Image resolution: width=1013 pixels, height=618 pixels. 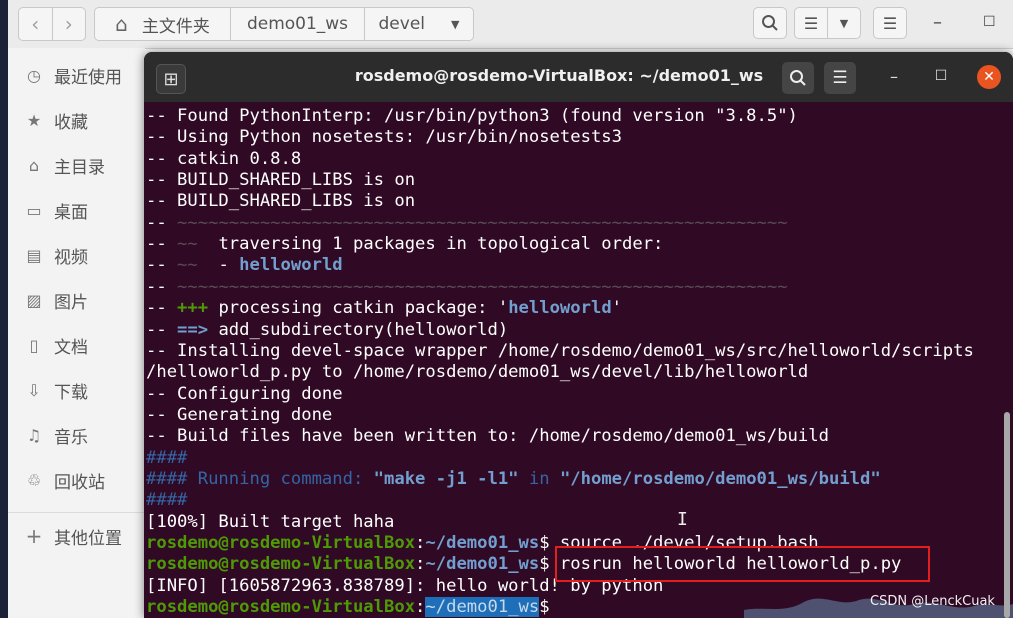 I want to click on terminal-line: -- Generating done, so click(x=239, y=415).